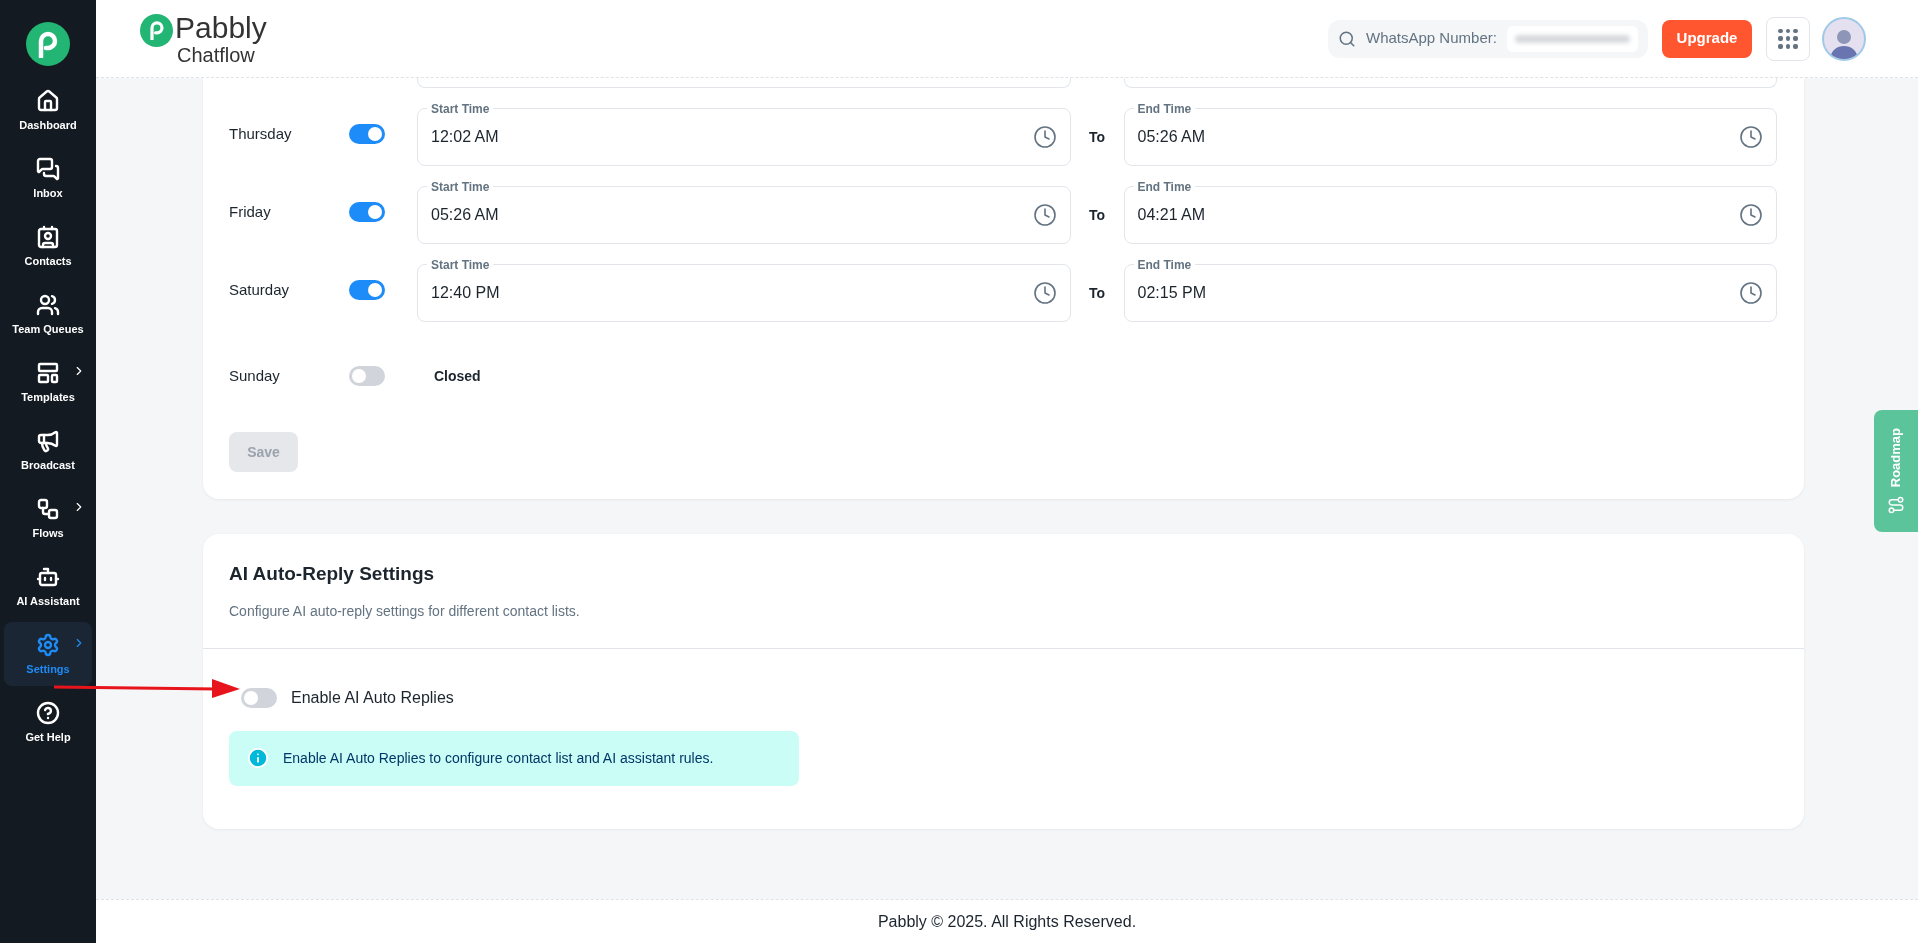 The height and width of the screenshot is (943, 1918). Describe the element at coordinates (48, 440) in the screenshot. I see `megaphone-icon` at that location.